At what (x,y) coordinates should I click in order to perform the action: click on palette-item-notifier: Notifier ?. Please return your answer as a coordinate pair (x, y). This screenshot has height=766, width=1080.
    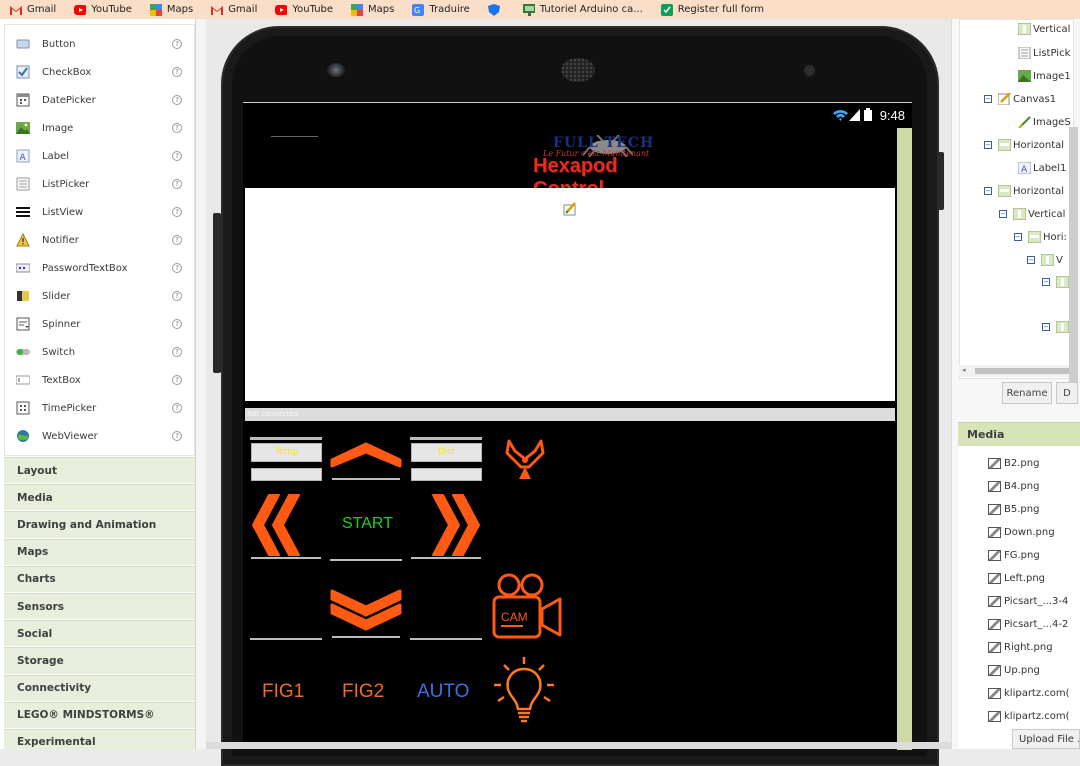
    Looking at the image, I should click on (100, 240).